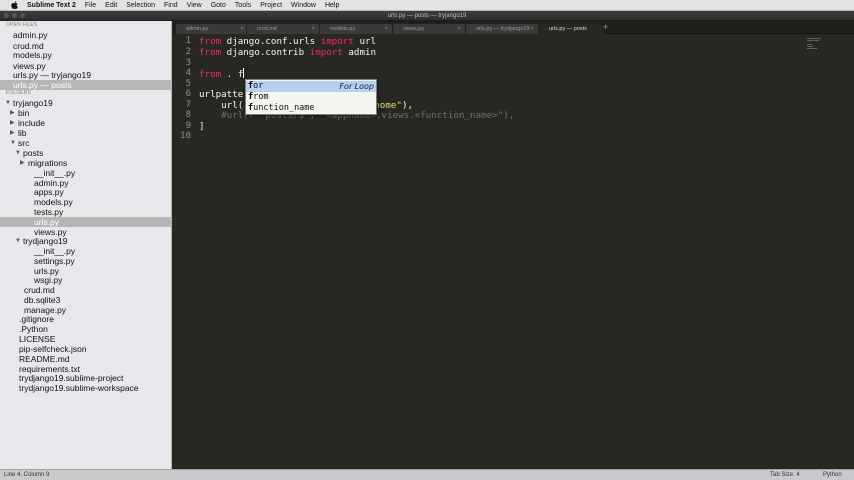  Describe the element at coordinates (212, 28) in the screenshot. I see `tab-admin-py: admin.py ×` at that location.